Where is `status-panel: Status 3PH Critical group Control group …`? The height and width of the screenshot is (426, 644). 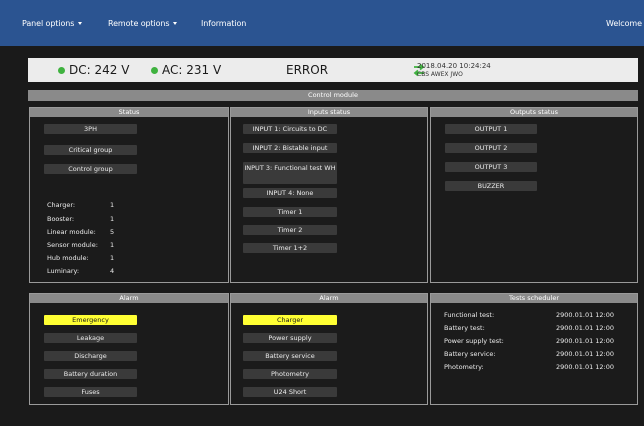
status-panel: Status 3PH Critical group Control group … is located at coordinates (129, 195).